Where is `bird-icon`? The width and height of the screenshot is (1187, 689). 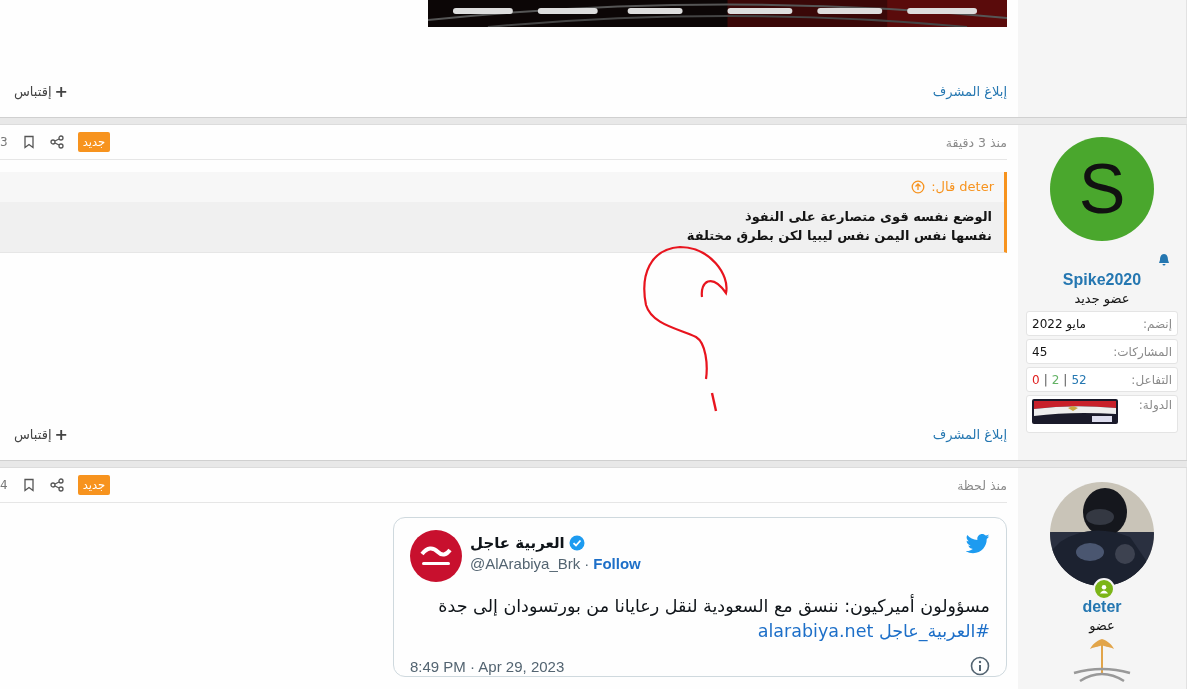
bird-icon is located at coordinates (978, 544).